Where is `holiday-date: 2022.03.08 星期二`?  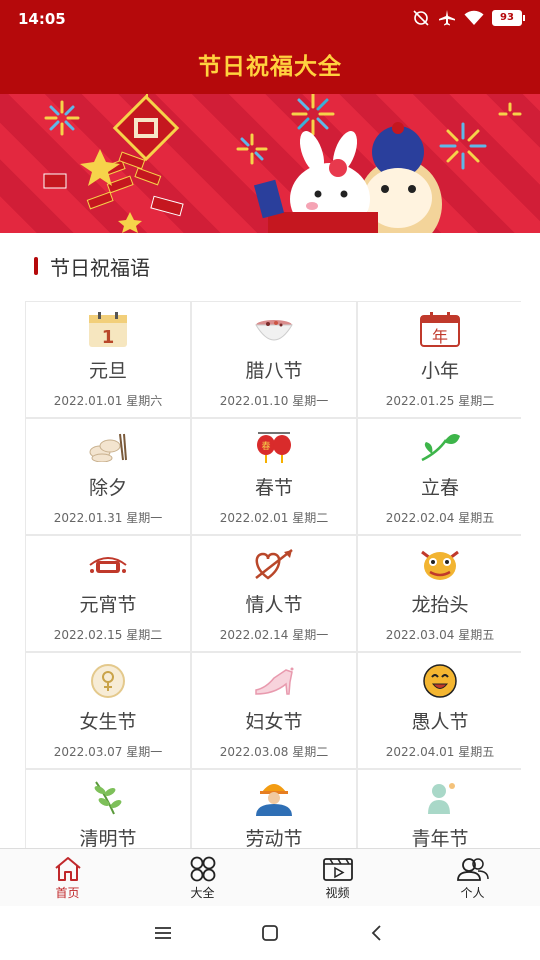
holiday-date: 2022.03.08 星期二 is located at coordinates (274, 752).